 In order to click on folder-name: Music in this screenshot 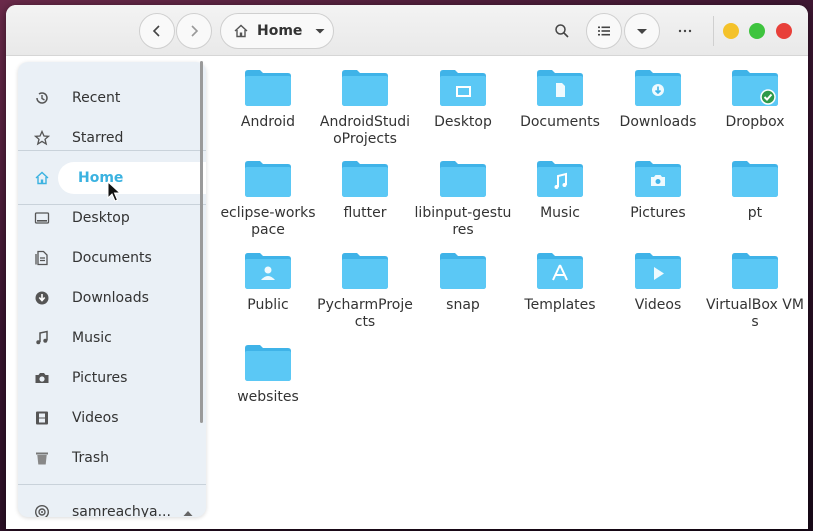, I will do `click(560, 213)`.